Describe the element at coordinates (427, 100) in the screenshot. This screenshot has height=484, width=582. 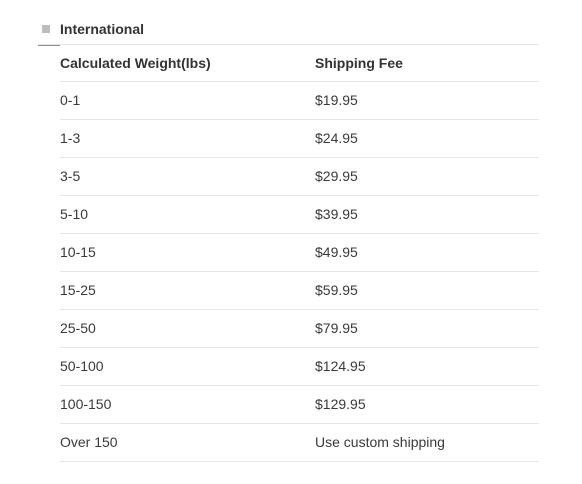
I see `shipping-fee-cell: $19.95` at that location.